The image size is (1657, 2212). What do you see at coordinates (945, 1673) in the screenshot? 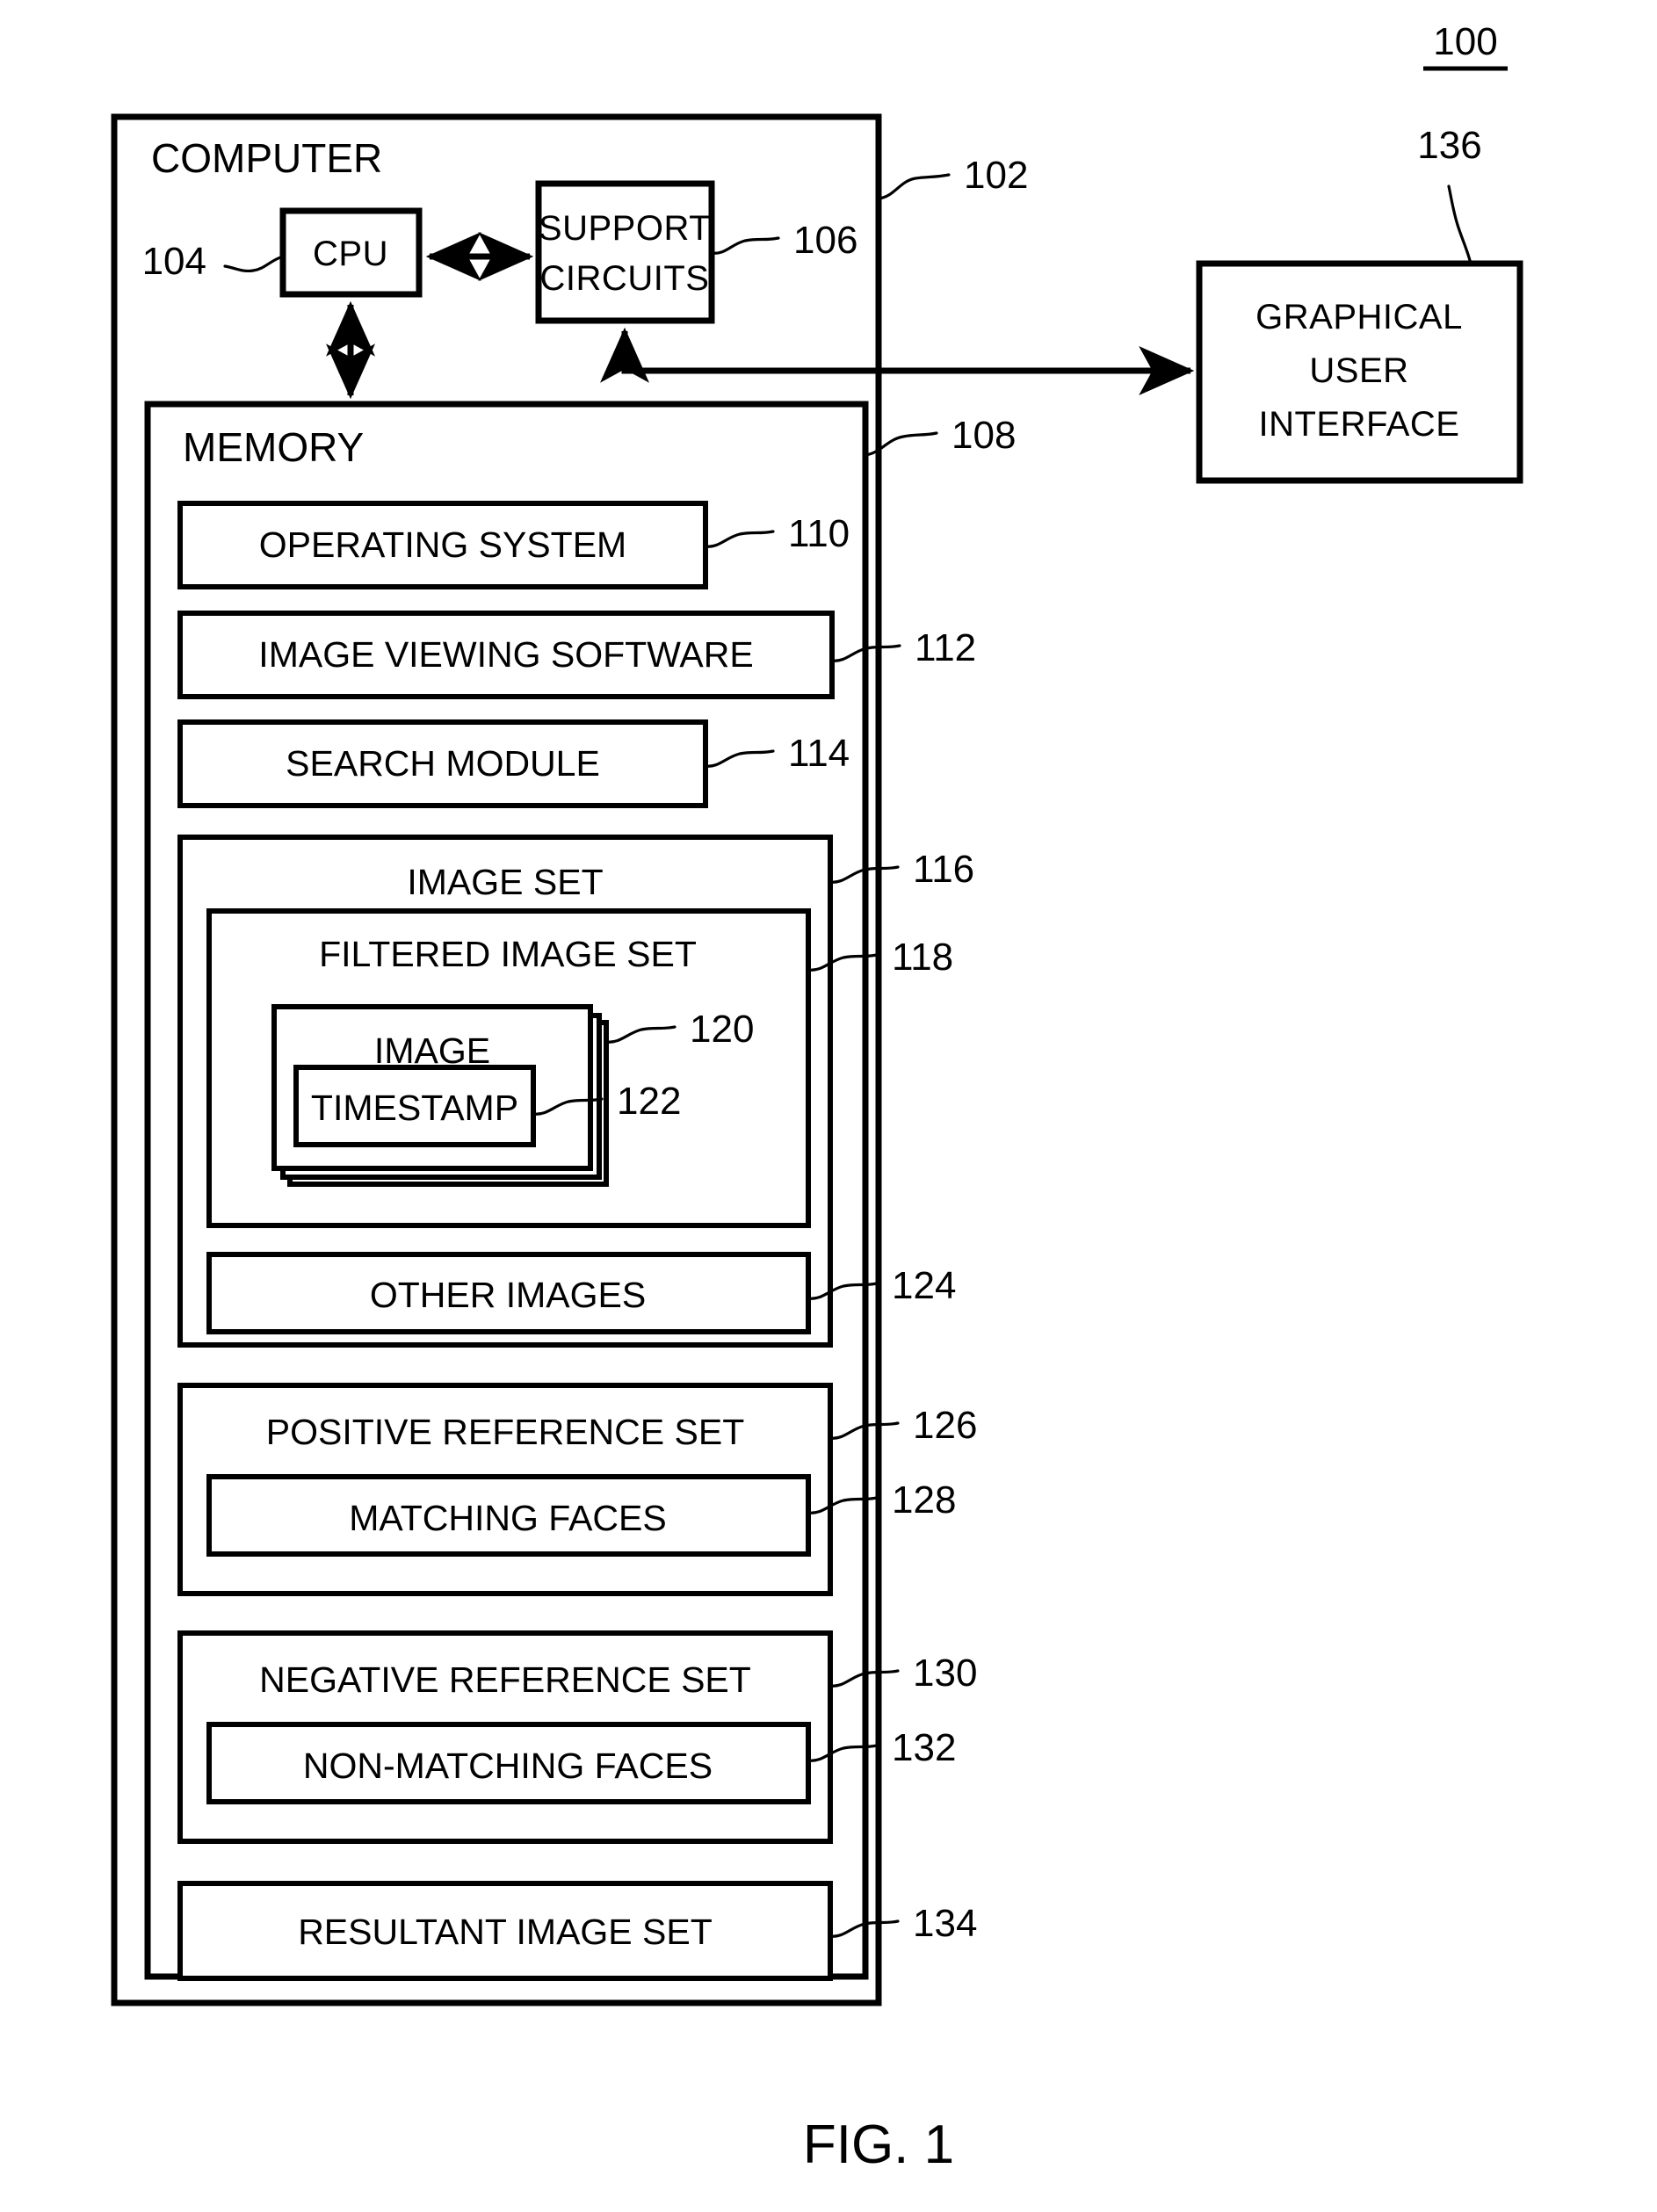
I see `negative-reference-set-ref: 130` at bounding box center [945, 1673].